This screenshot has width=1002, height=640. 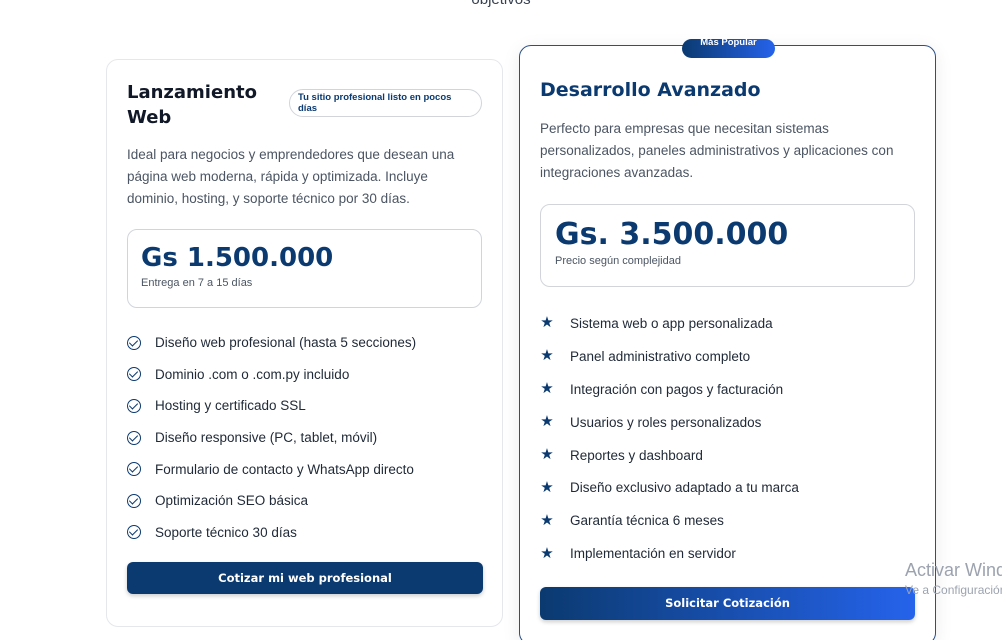 What do you see at coordinates (266, 438) in the screenshot?
I see `feature-label: Diseño responsive (PC, tablet, móvil)` at bounding box center [266, 438].